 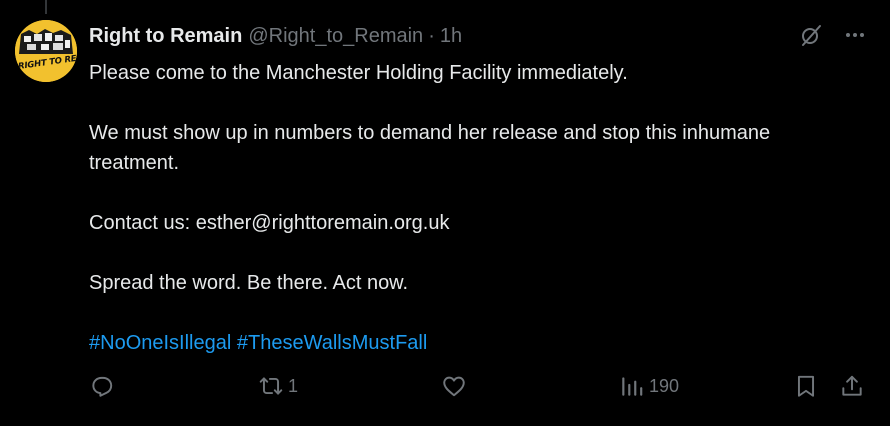 What do you see at coordinates (335, 36) in the screenshot?
I see `user-handle: @Right_to_Remain` at bounding box center [335, 36].